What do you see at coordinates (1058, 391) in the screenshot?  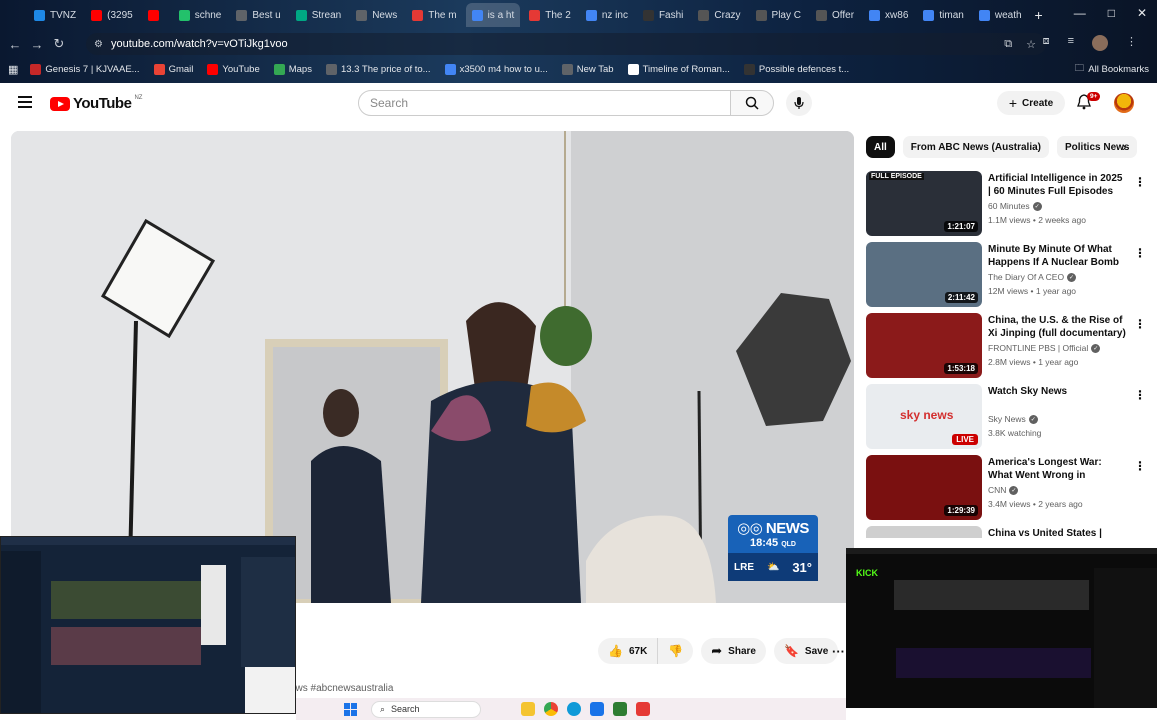 I see `video-title: Watch Sky News` at bounding box center [1058, 391].